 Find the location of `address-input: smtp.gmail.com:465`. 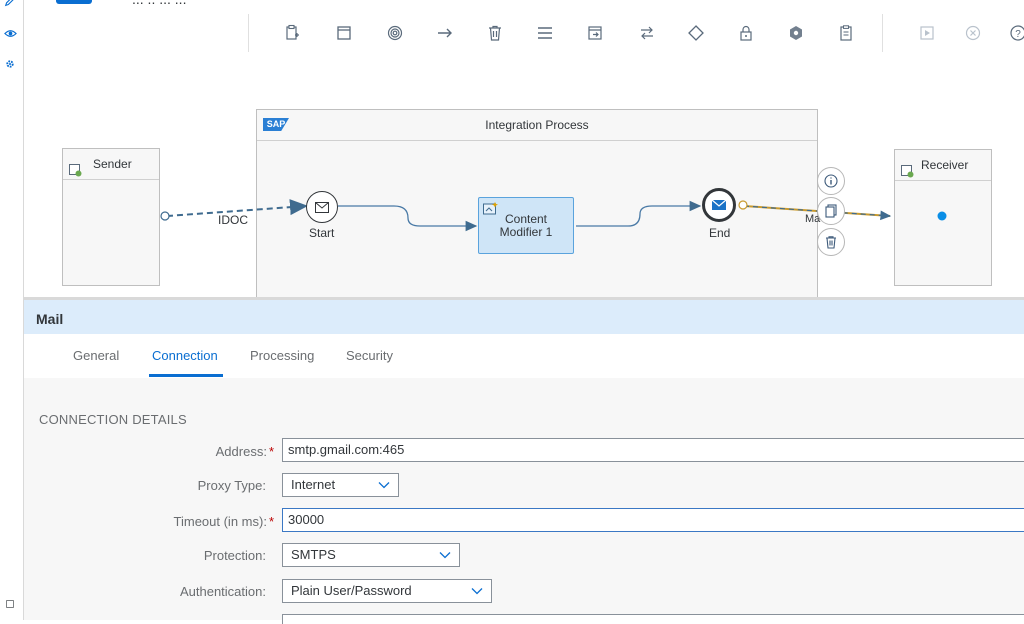

address-input: smtp.gmail.com:465 is located at coordinates (653, 450).